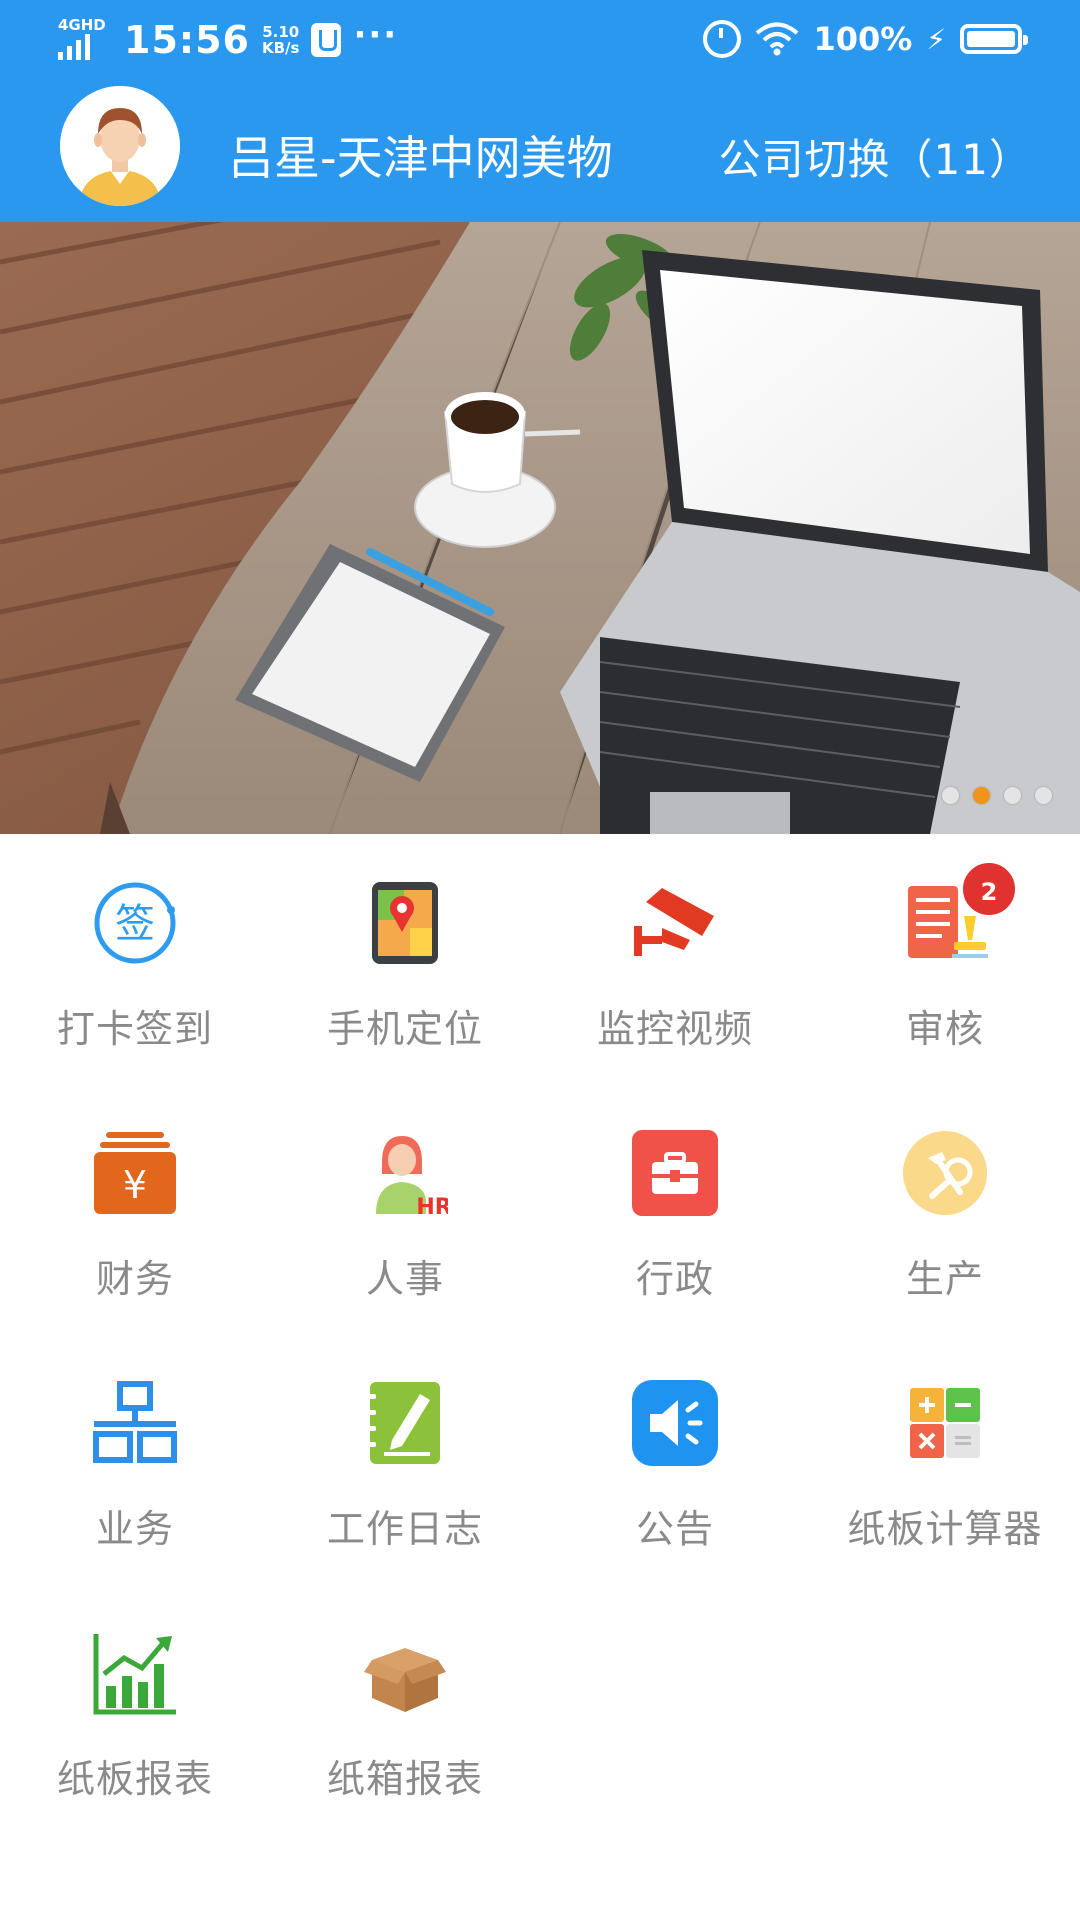 This screenshot has height=1920, width=1080. Describe the element at coordinates (404, 1779) in the screenshot. I see `menu-label: 纸箱报表` at that location.